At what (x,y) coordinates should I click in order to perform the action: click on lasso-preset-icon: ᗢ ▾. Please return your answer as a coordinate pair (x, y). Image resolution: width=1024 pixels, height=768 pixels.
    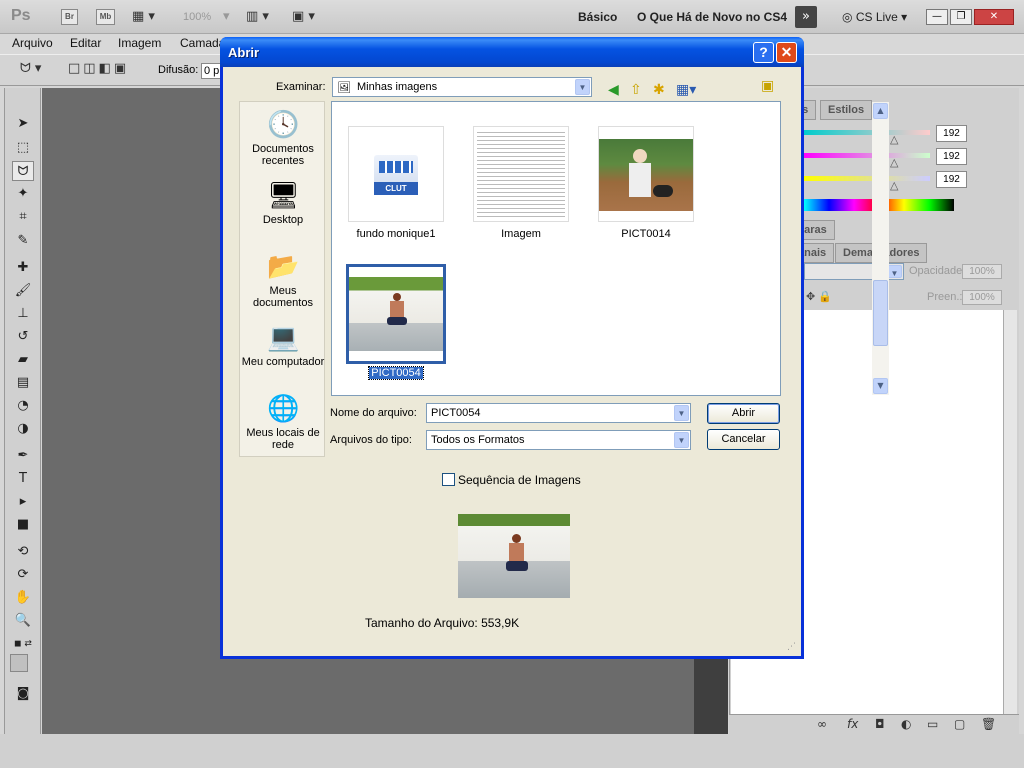
    Looking at the image, I should click on (30, 69).